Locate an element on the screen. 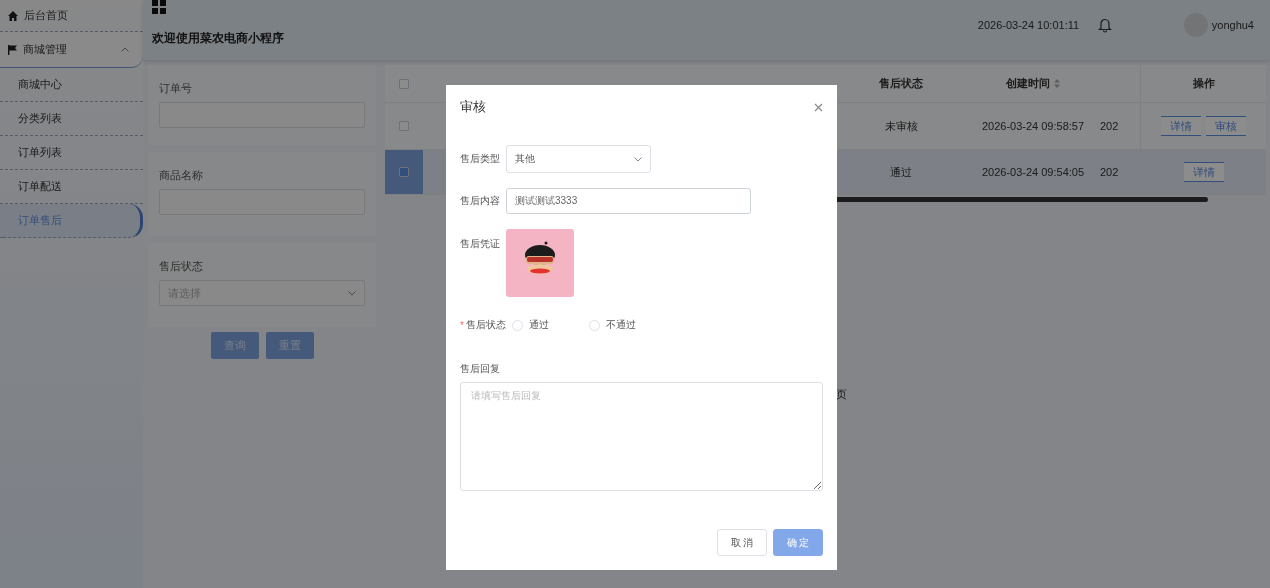 The image size is (1270, 588). cancel-button: 取 消 is located at coordinates (742, 542).